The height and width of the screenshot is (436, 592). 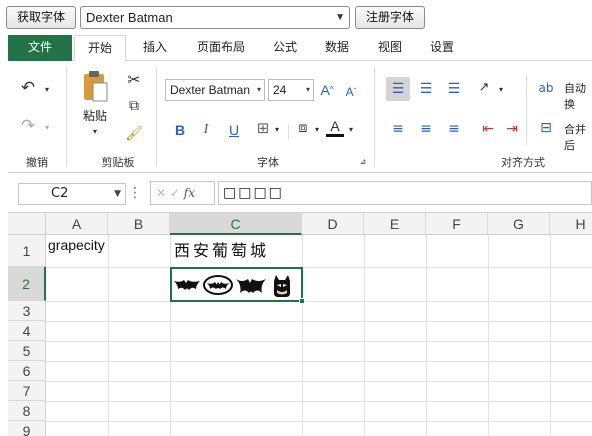 I want to click on row-header-5: 5, so click(x=27, y=351).